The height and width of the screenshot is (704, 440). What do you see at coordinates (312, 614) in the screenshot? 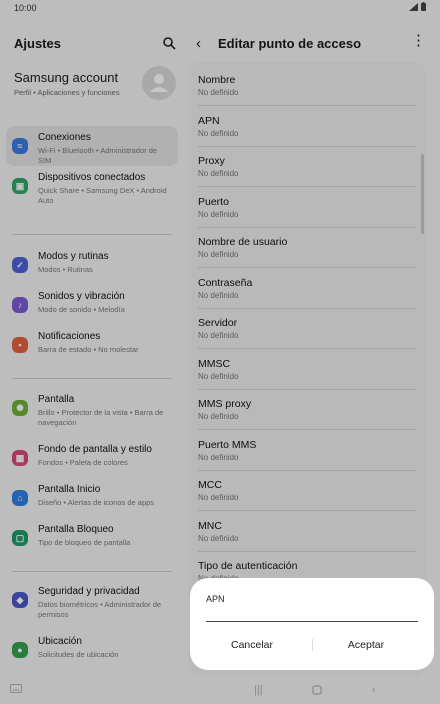
I see `apn-input` at bounding box center [312, 614].